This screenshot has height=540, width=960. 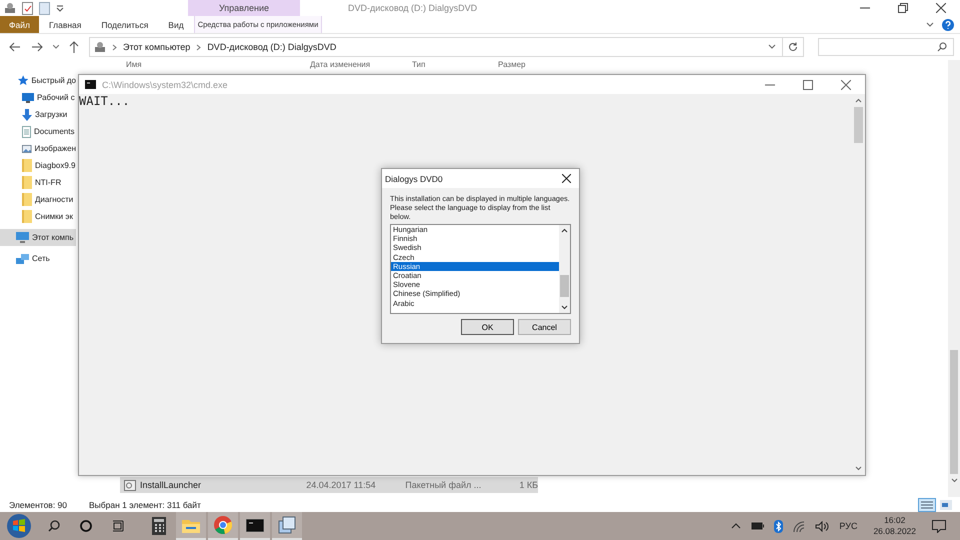 What do you see at coordinates (793, 47) in the screenshot?
I see `refresh-icon` at bounding box center [793, 47].